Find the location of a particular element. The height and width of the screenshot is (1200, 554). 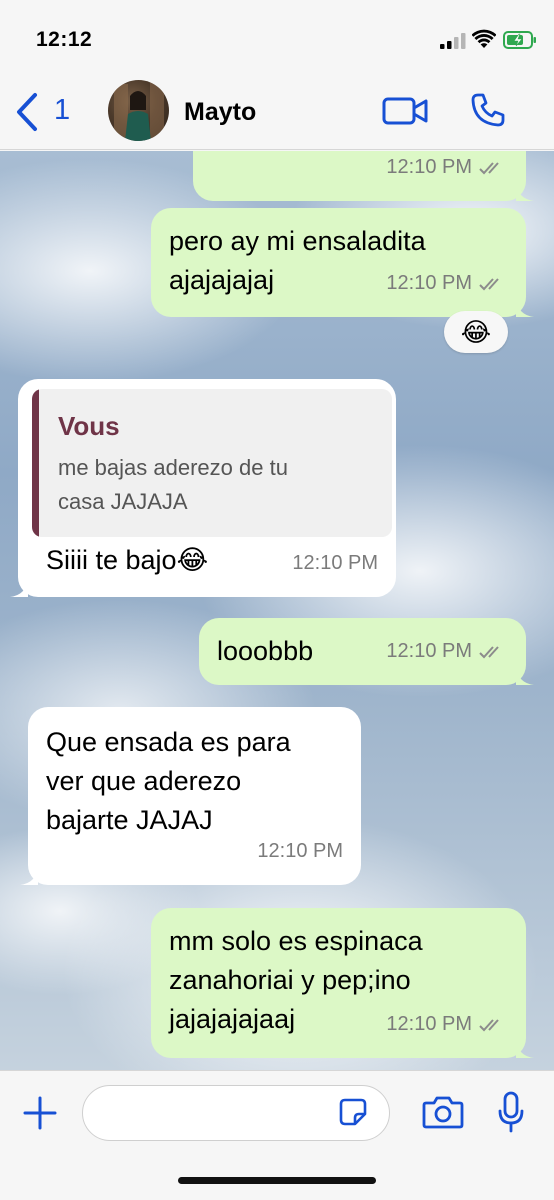

battery-icon is located at coordinates (519, 40).